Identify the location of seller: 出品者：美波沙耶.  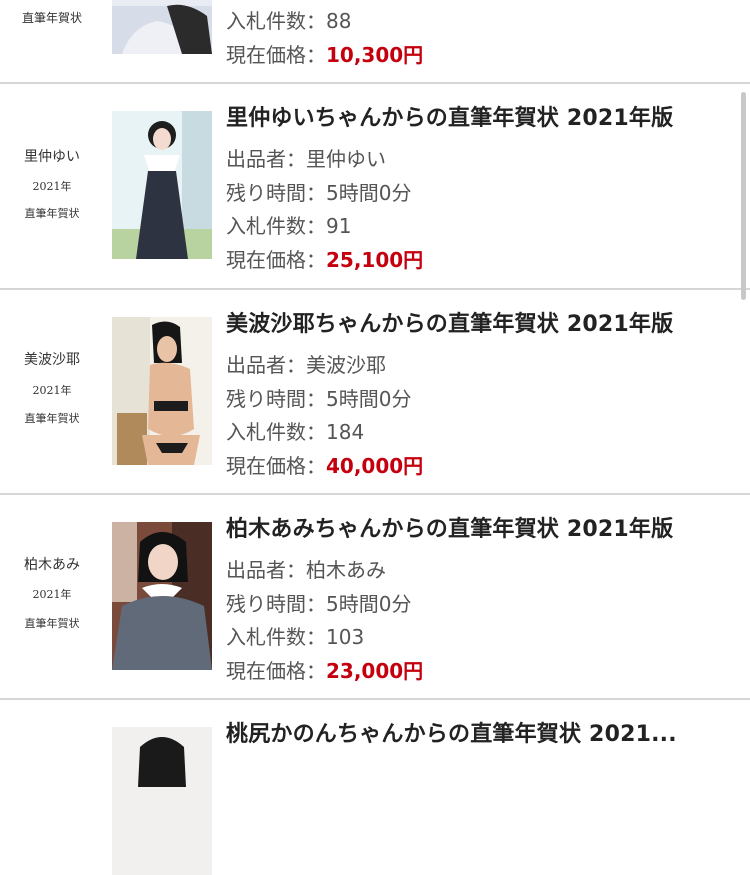
(306, 365).